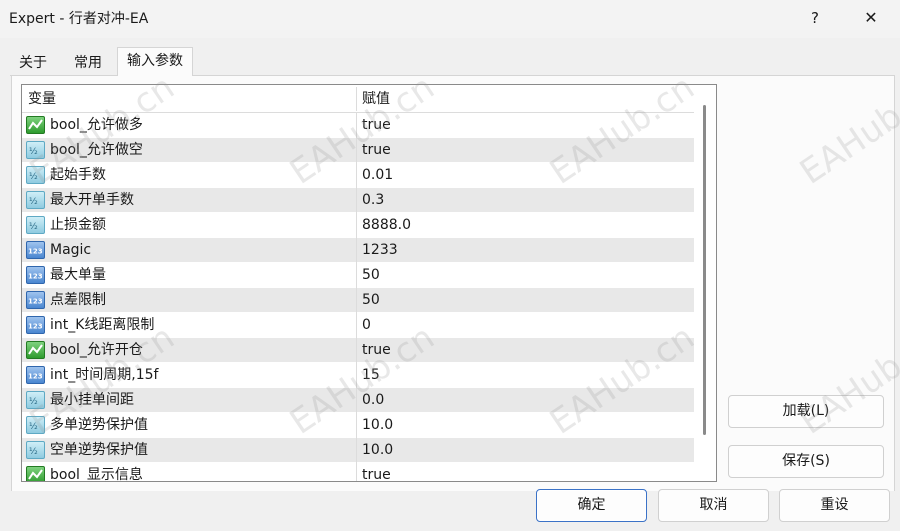 The image size is (900, 531). I want to click on table-row: ½ 最小挂单间距 0.0, so click(358, 400).